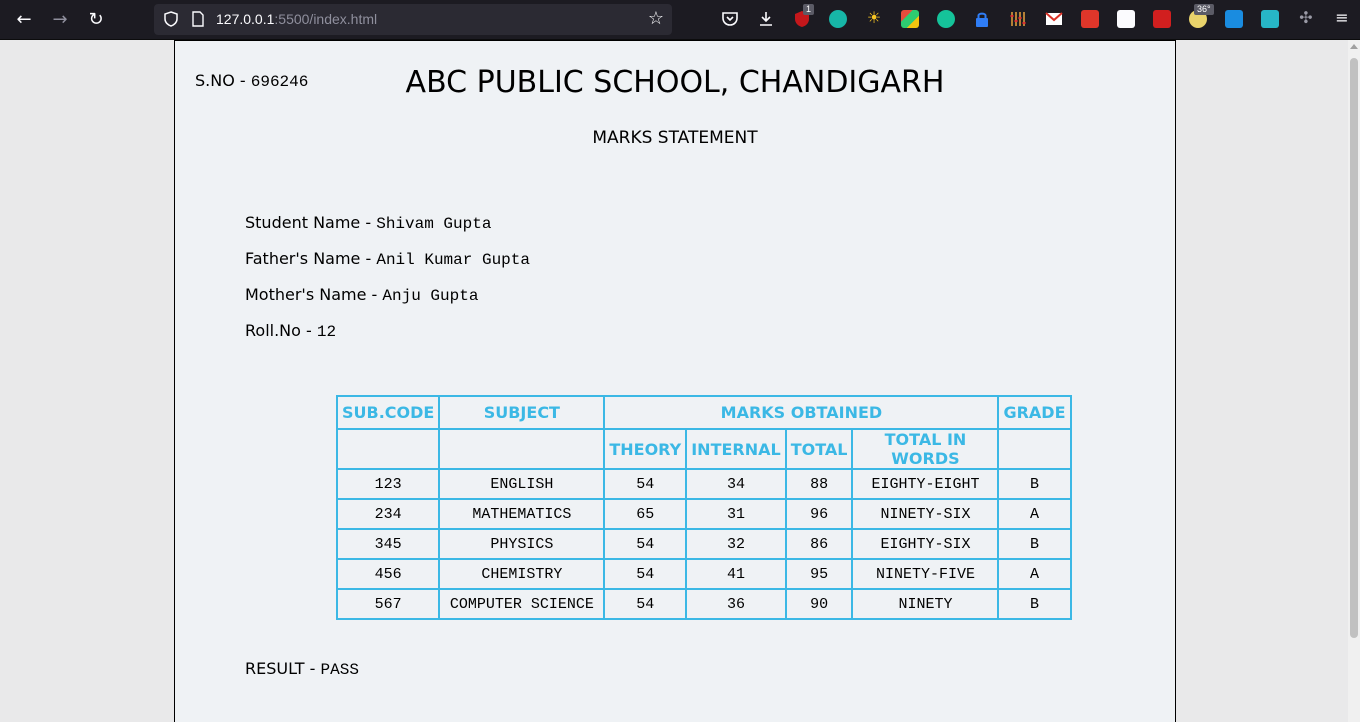 The image size is (1360, 722). I want to click on cell-subject: COMPUTER SCIENCE, so click(522, 604).